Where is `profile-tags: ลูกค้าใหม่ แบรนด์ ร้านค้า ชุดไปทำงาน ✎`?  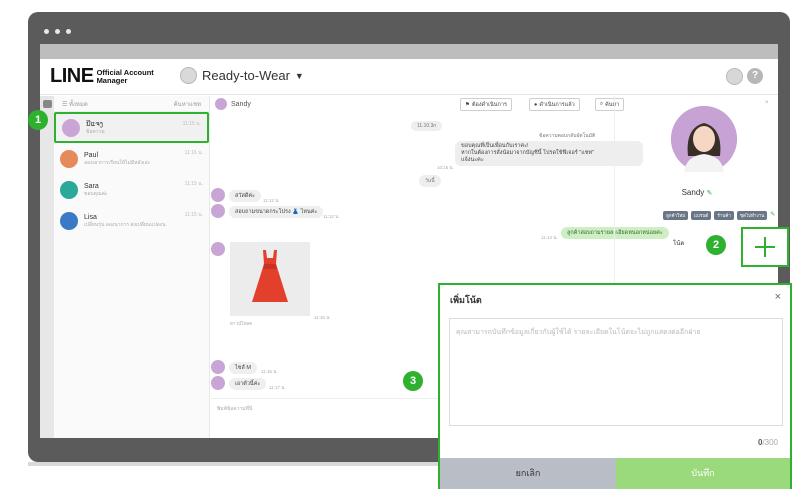
profile-tags: ลูกค้าใหม่ แบรนด์ ร้านค้า ชุดไปทำงาน ✎ is located at coordinates (719, 215).